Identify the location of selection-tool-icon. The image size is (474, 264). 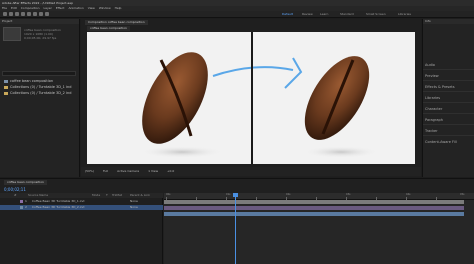
(11, 14).